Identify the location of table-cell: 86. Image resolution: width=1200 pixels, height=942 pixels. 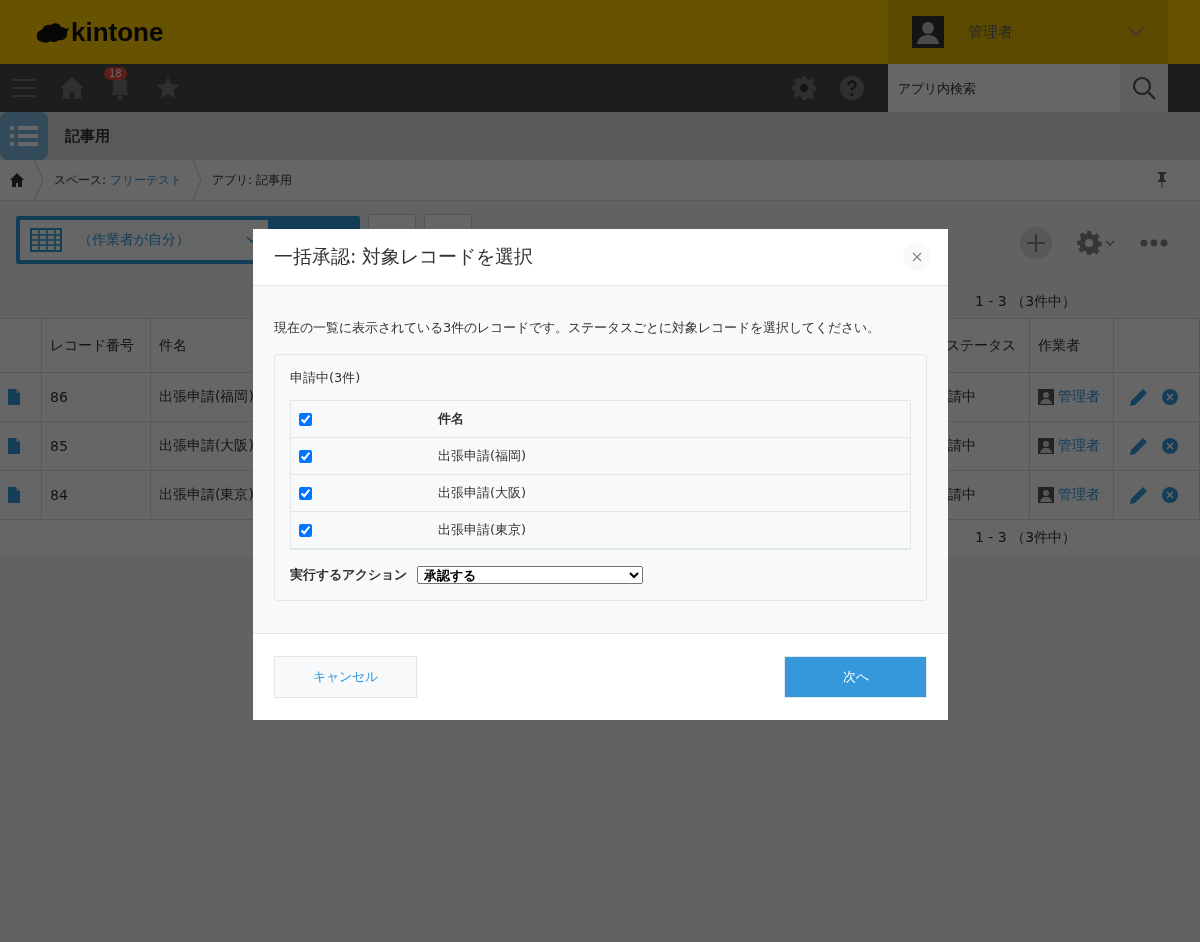
(59, 397).